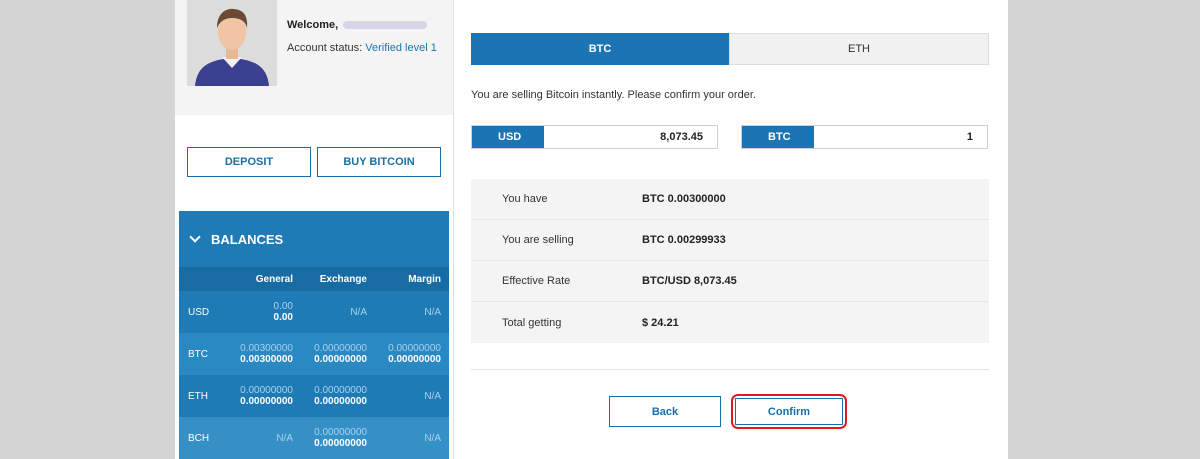 The width and height of the screenshot is (1200, 459). I want to click on column-margin: Margin, so click(424, 279).